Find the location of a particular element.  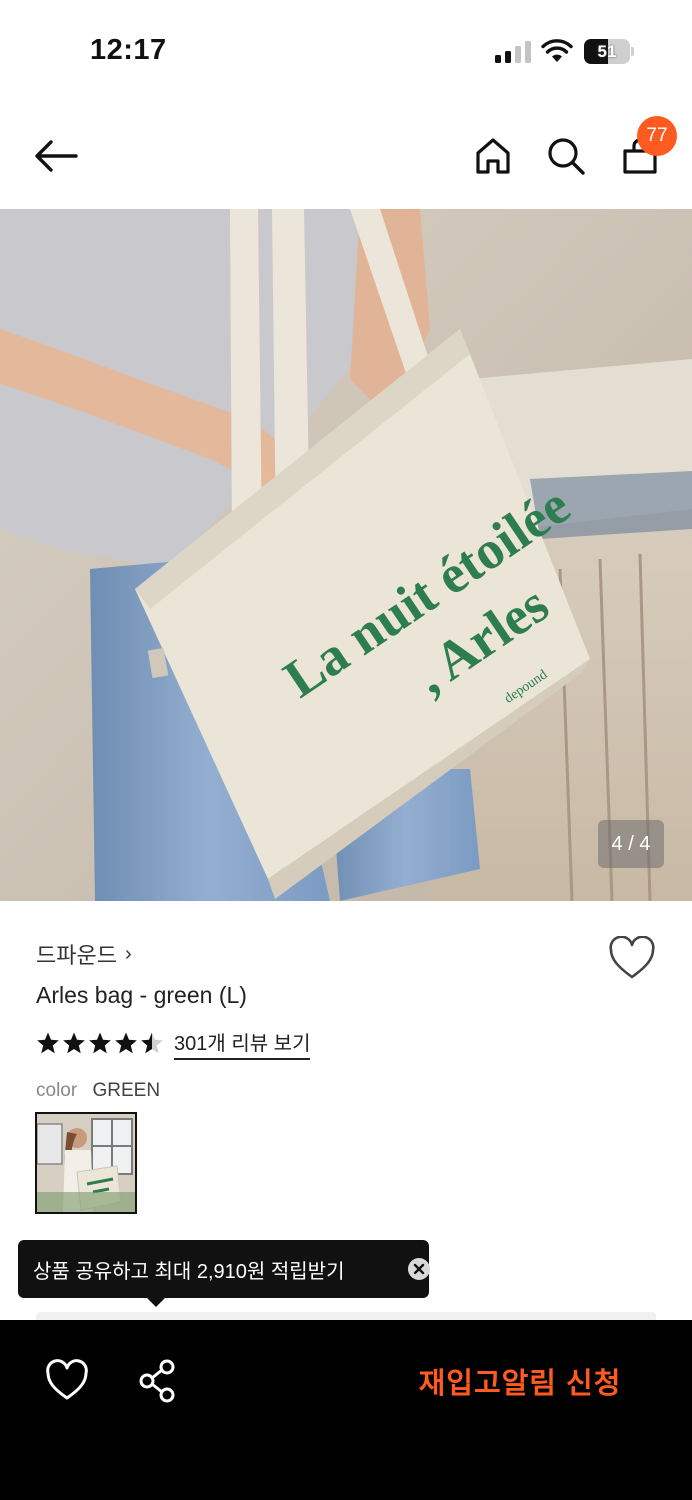

color-option: color GREEN is located at coordinates (98, 1091).